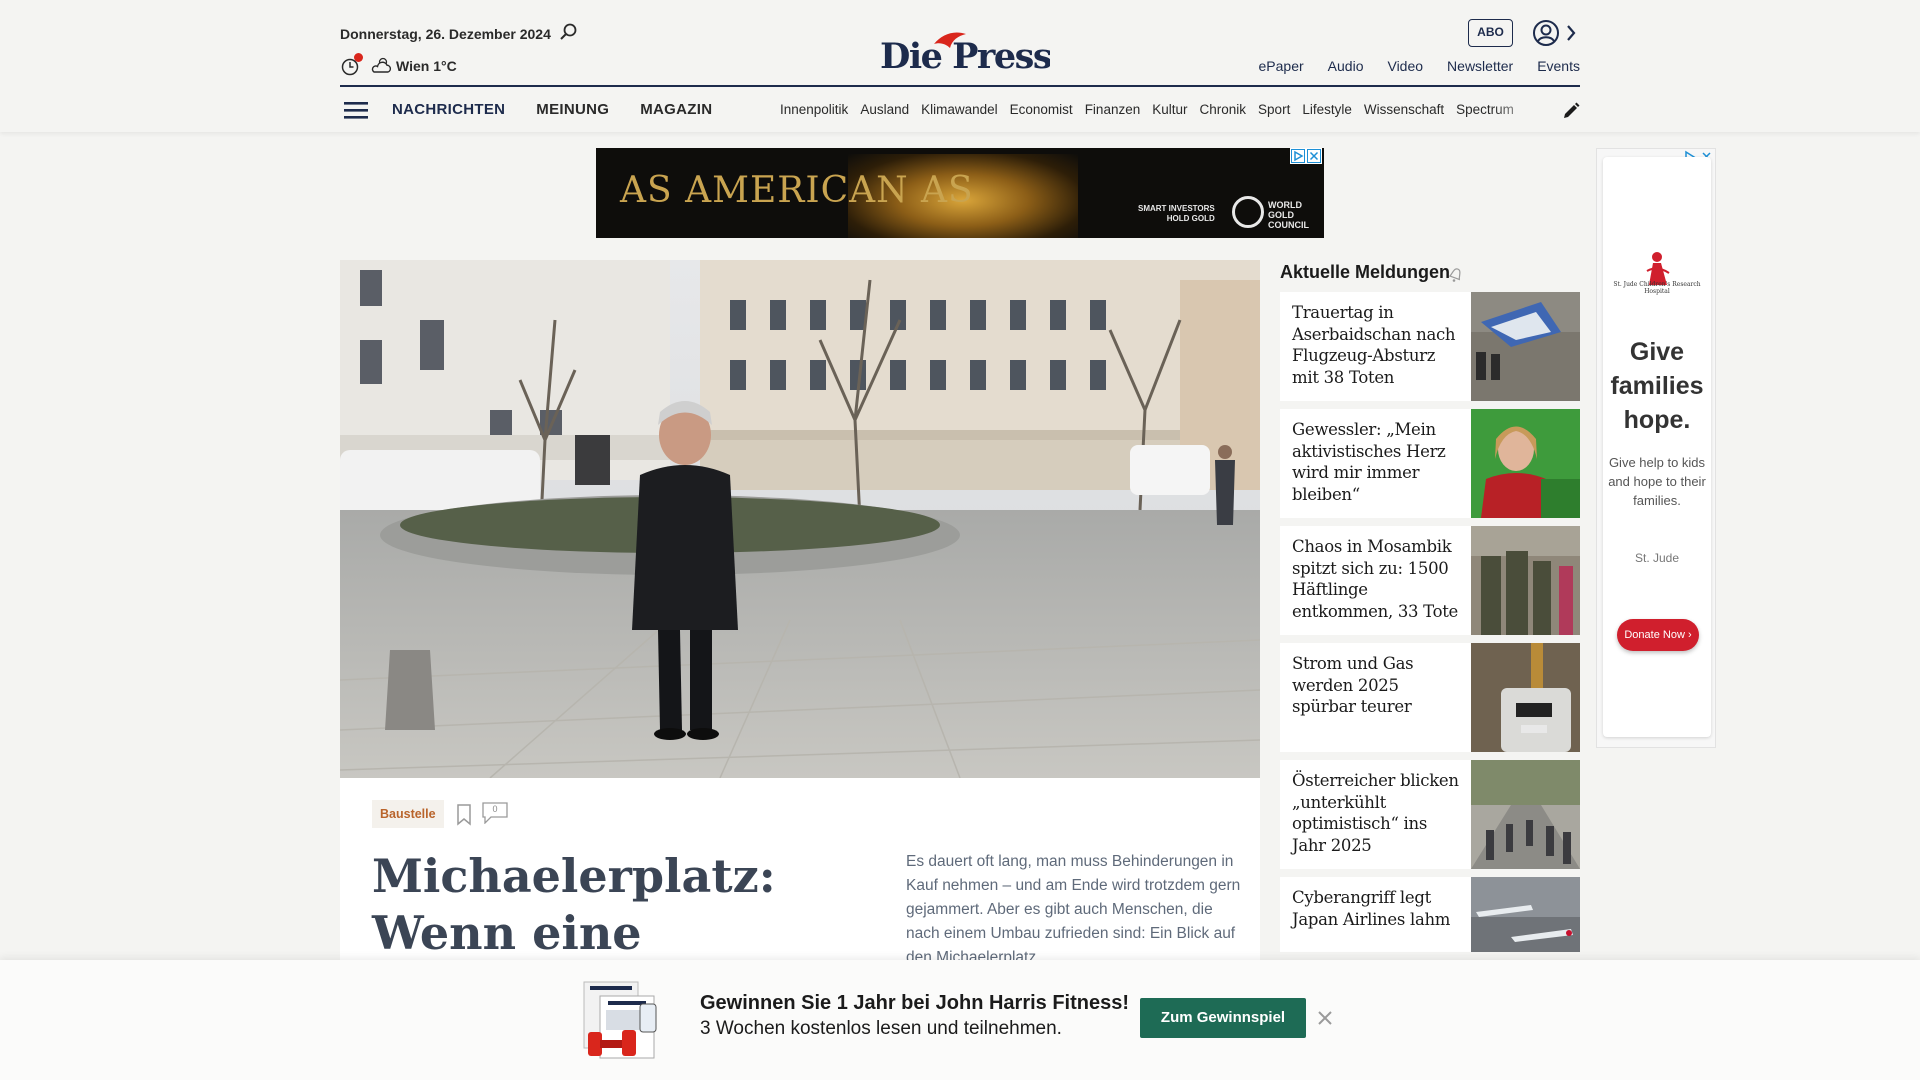 This screenshot has width=1920, height=1080. Describe the element at coordinates (1525, 580) in the screenshot. I see `news-thumb-soldiers` at that location.